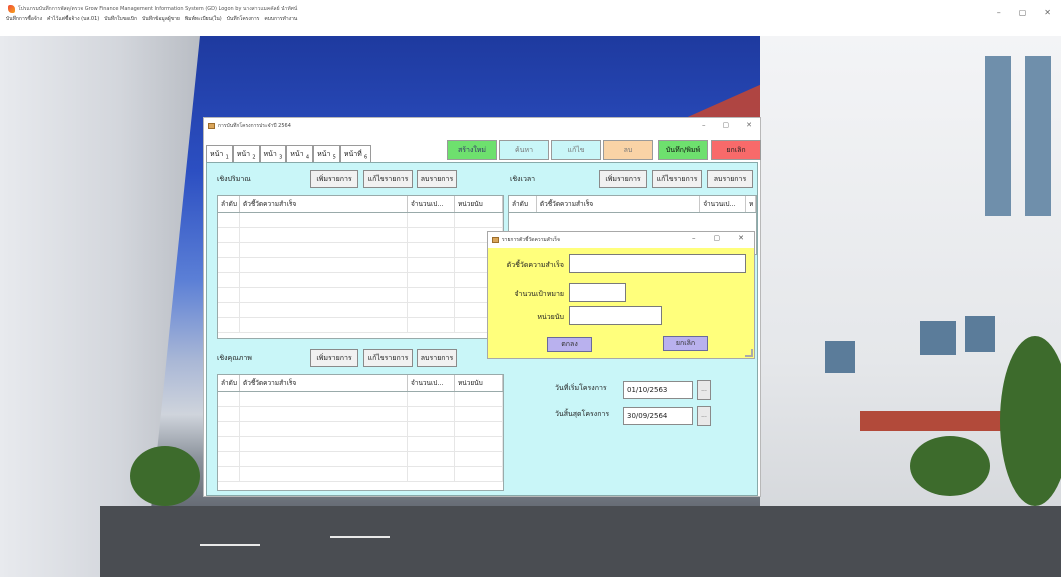  What do you see at coordinates (531, 240) in the screenshot?
I see `dialog-title-text: รายการตัวชี้วัดความสำเร็จ` at bounding box center [531, 240].